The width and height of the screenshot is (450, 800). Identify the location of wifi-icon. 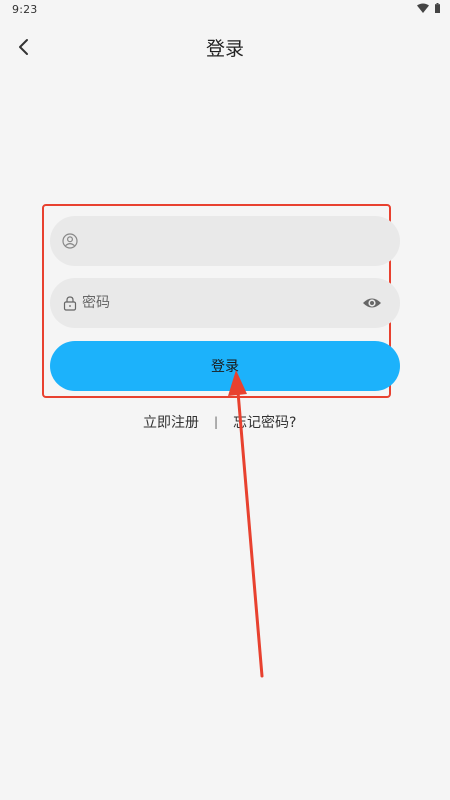
(423, 8).